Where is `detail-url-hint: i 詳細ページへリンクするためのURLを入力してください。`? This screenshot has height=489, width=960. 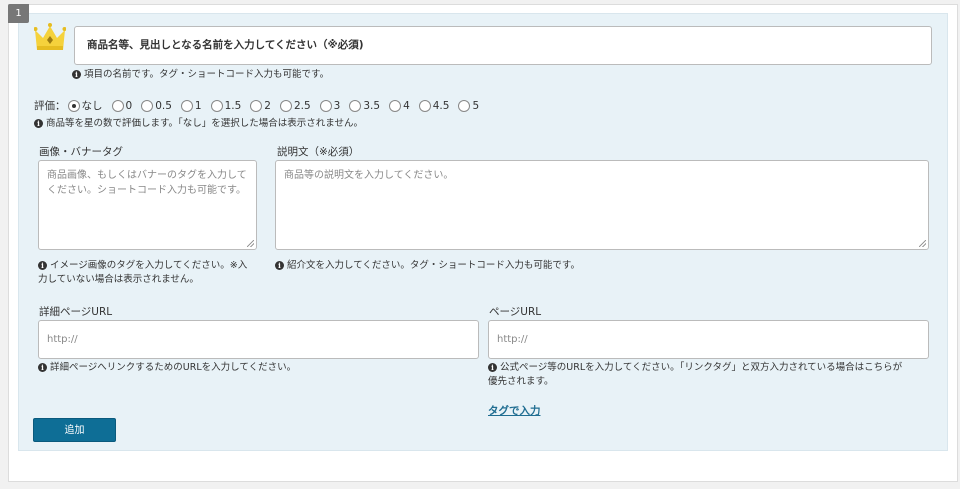
detail-url-hint: i 詳細ページへリンクするためのURLを入力してください。 is located at coordinates (167, 368).